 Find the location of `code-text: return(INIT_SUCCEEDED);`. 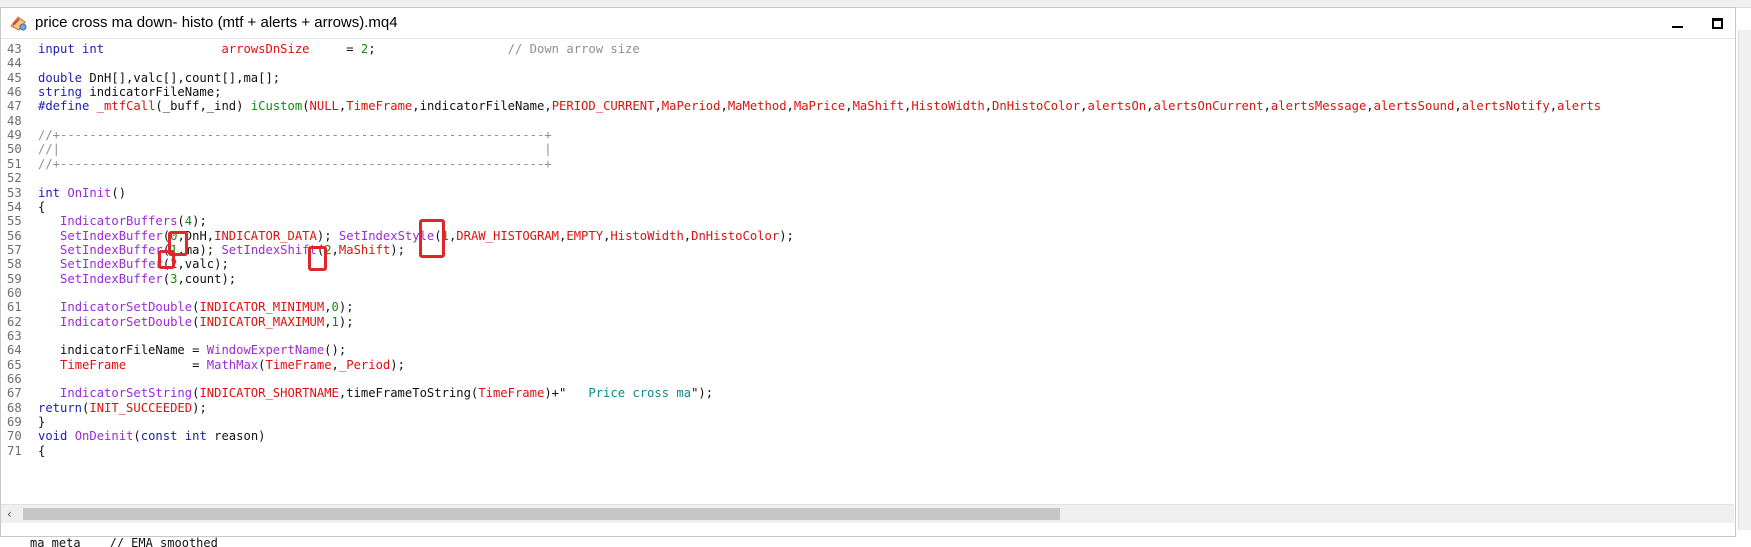

code-text: return(INIT_SUCCEEDED); is located at coordinates (122, 408).